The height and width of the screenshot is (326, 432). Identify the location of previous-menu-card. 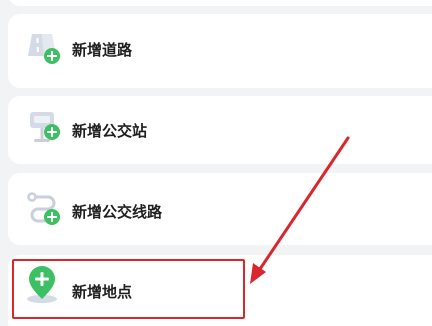
(220, 3).